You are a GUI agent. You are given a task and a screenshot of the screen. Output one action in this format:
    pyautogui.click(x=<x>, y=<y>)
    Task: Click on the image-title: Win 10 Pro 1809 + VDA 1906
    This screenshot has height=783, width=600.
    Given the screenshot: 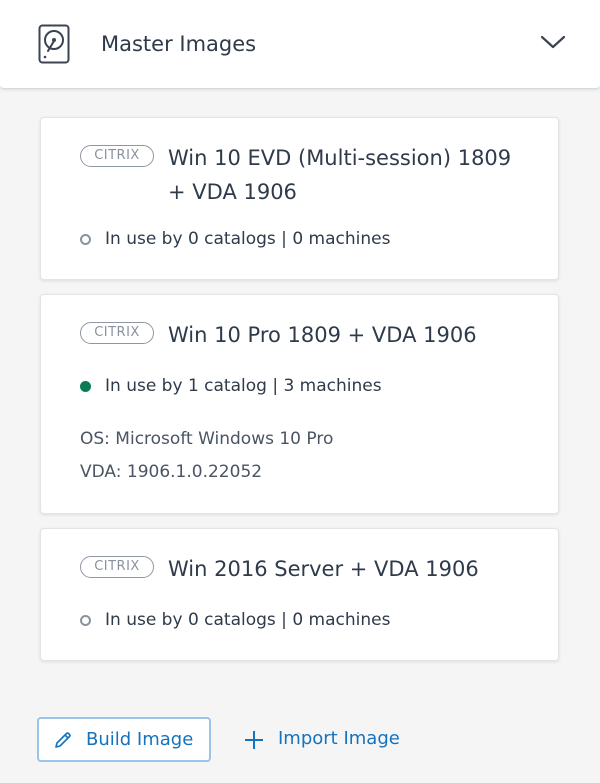 What is the action you would take?
    pyautogui.click(x=322, y=335)
    